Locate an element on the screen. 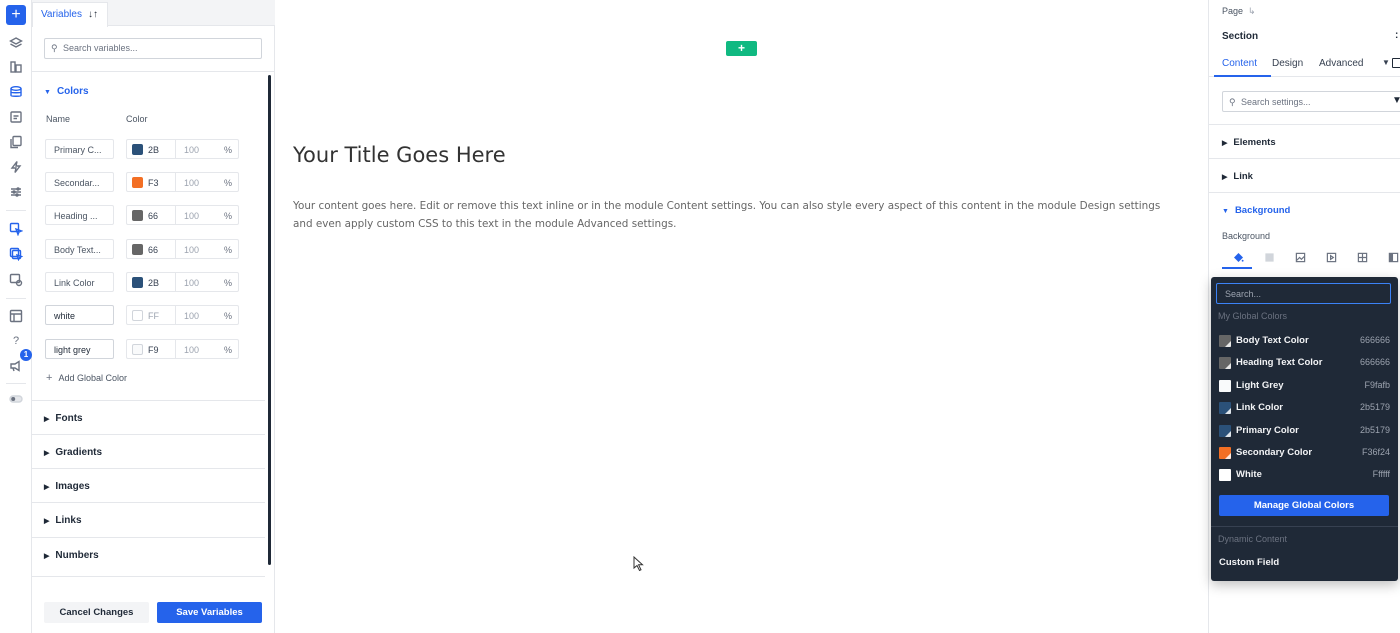 The image size is (1400, 633). gradient-icon is located at coordinates (1269, 257).